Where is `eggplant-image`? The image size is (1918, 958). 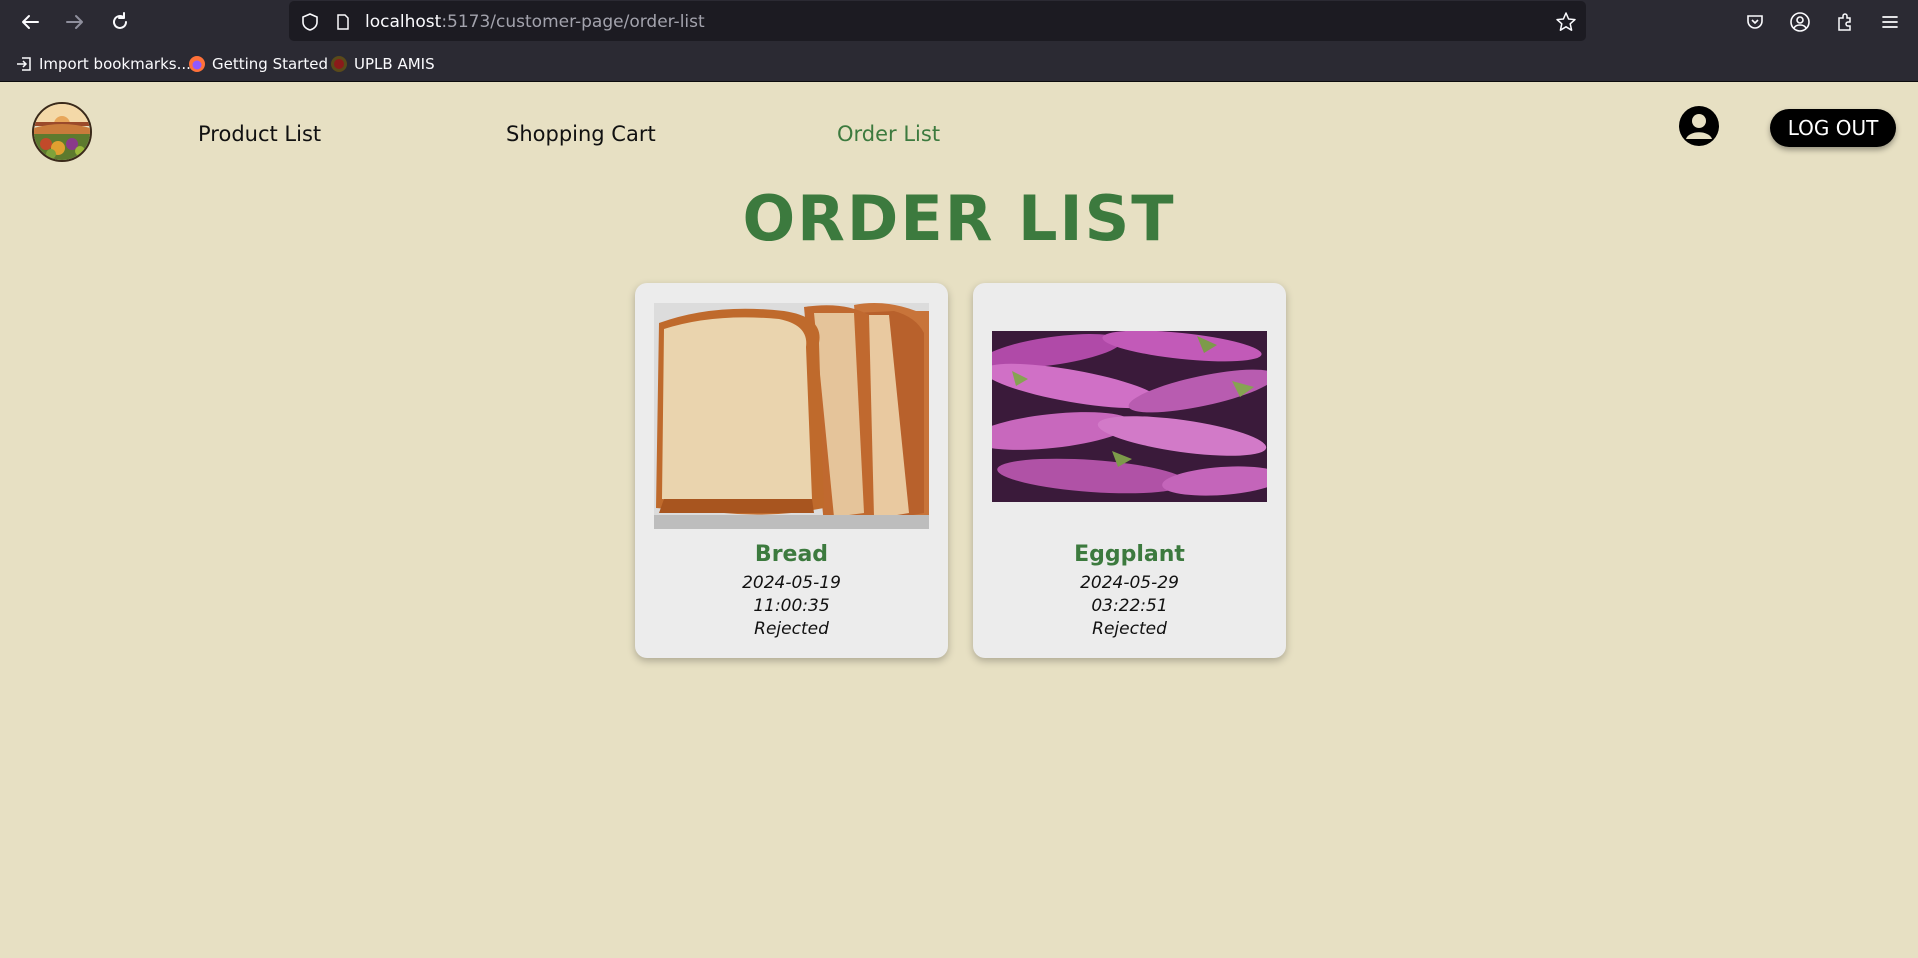
eggplant-image is located at coordinates (1129, 416).